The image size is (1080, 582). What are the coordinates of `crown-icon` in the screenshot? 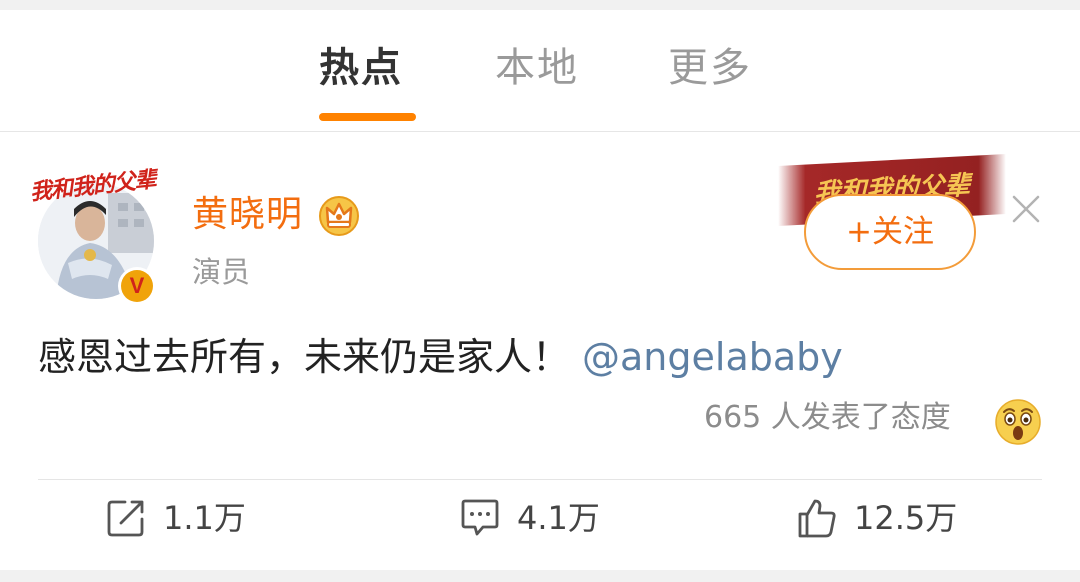 It's located at (339, 216).